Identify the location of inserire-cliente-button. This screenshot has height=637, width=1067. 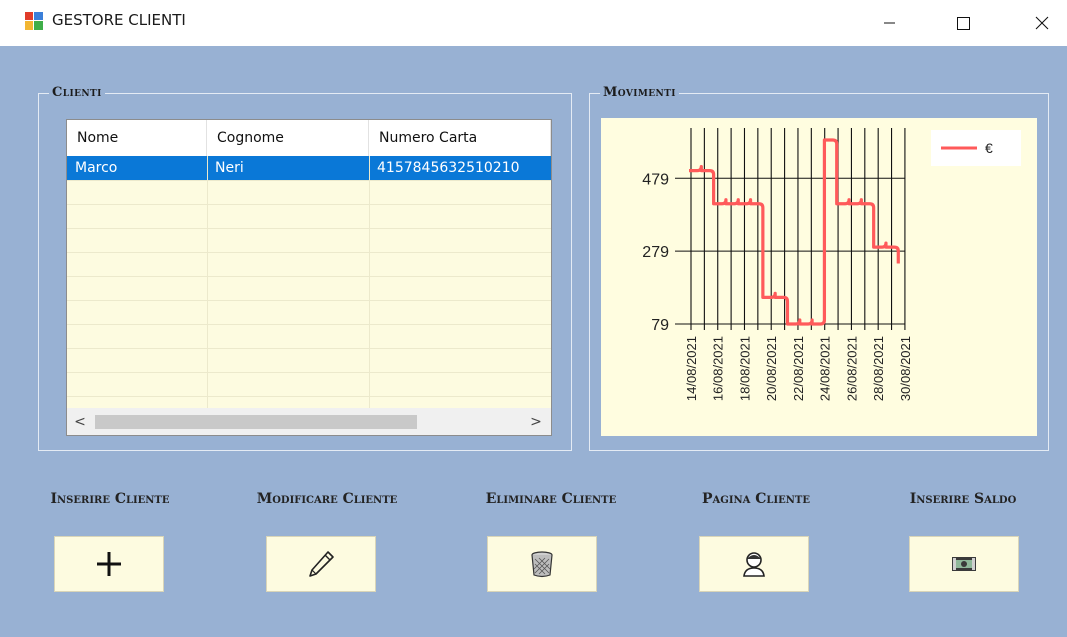
(109, 564).